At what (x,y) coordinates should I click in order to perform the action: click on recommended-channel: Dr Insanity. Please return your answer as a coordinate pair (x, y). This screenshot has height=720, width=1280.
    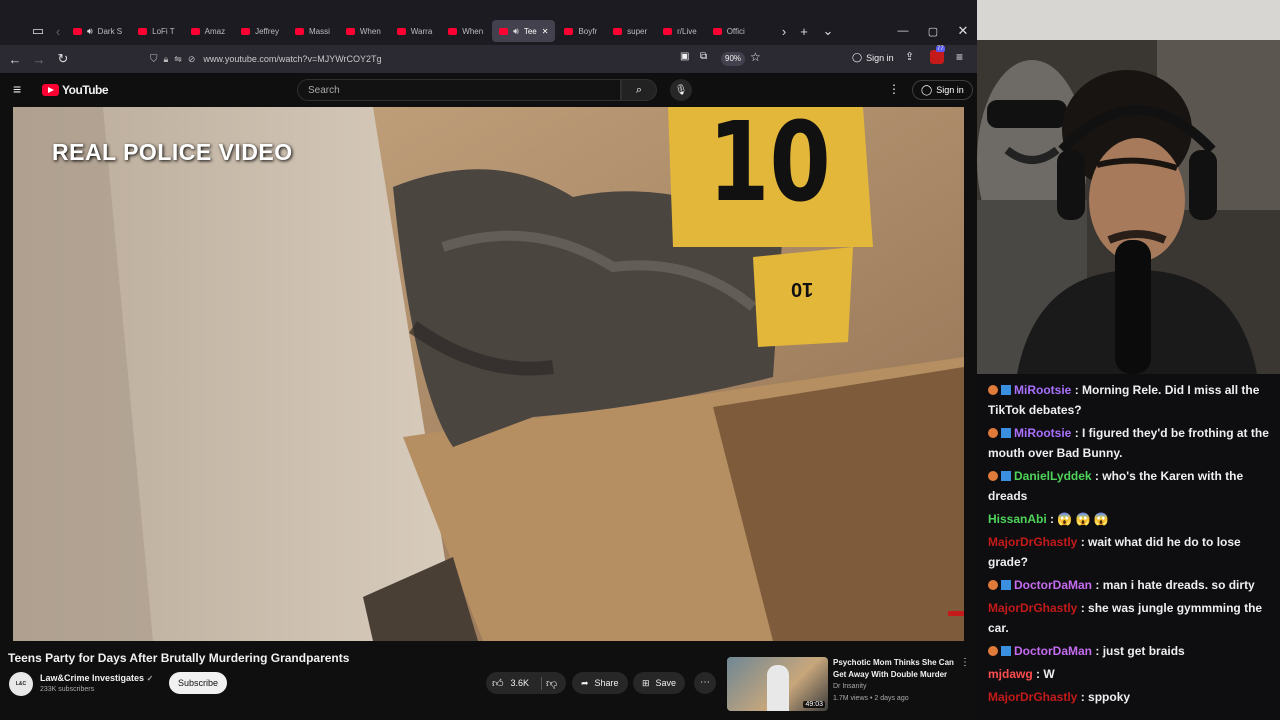
    Looking at the image, I should click on (849, 686).